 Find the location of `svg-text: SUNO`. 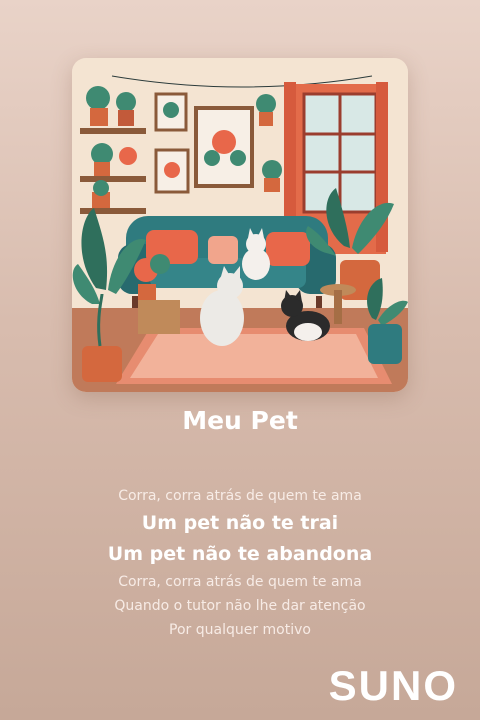

svg-text: SUNO is located at coordinates (393, 685).